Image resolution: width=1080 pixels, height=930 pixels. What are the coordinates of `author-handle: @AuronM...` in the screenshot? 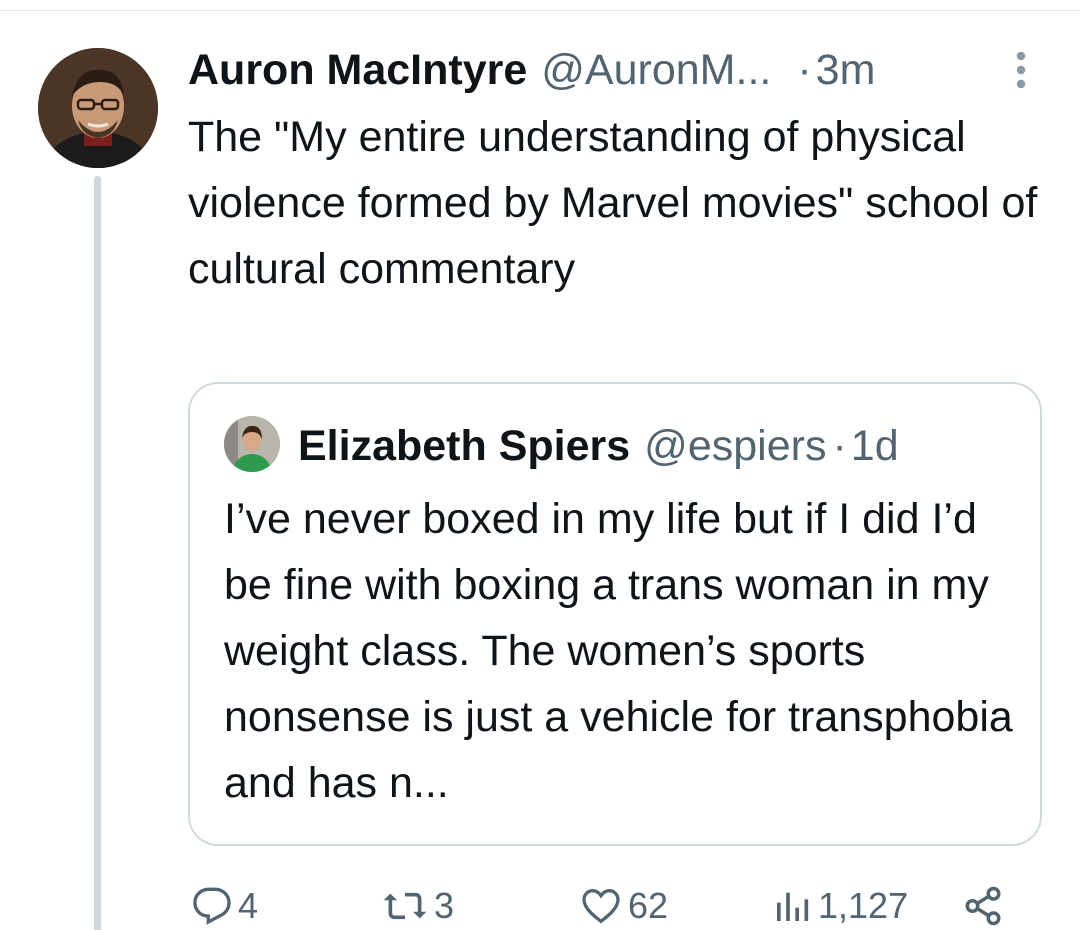 It's located at (656, 70).